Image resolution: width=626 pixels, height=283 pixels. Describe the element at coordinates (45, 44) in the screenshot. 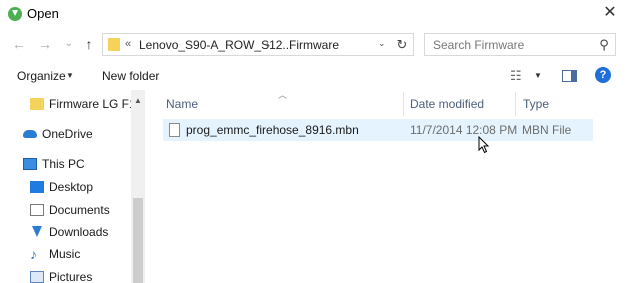

I see `forward-button: →` at that location.